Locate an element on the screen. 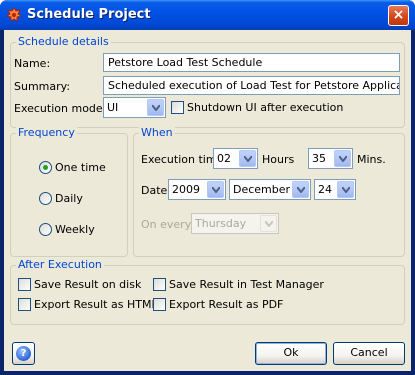 This screenshot has height=375, width=415. month-value: December is located at coordinates (262, 189).